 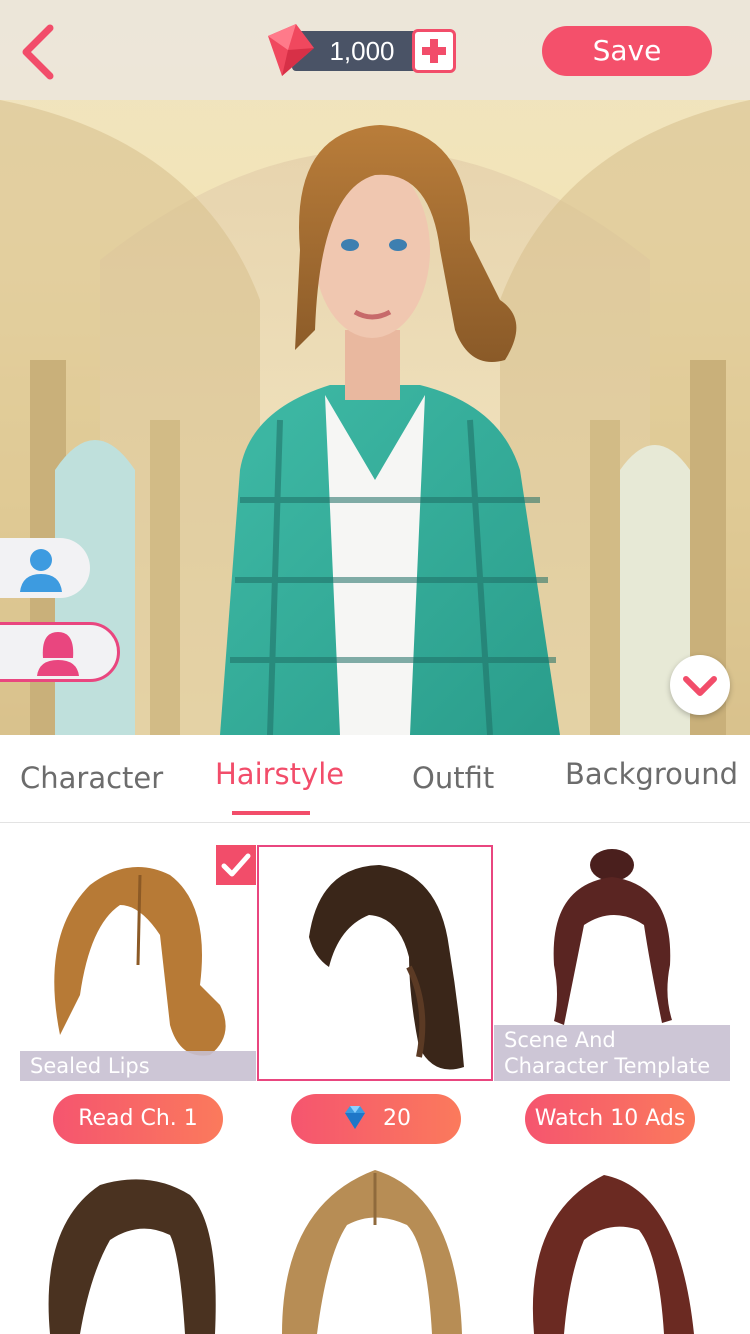 I want to click on watch-ads-button: Watch 10 Ads, so click(x=610, y=1119).